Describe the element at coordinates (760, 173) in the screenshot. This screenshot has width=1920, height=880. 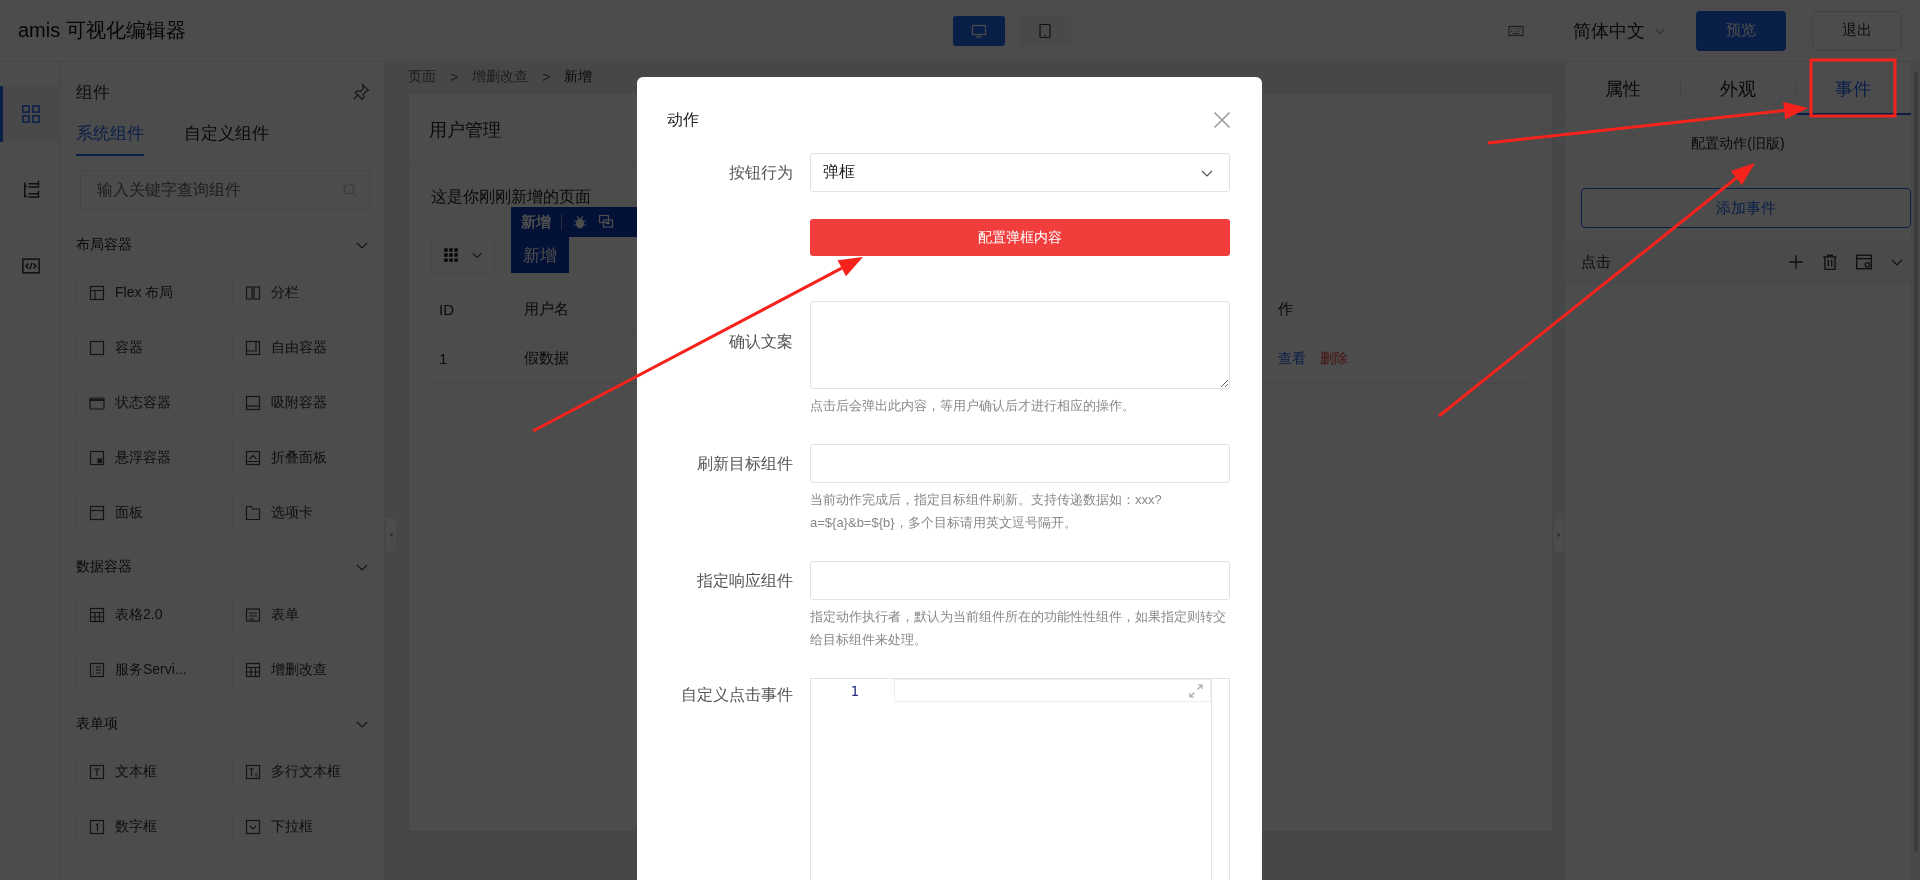
I see `field-label: 按钮行为` at that location.